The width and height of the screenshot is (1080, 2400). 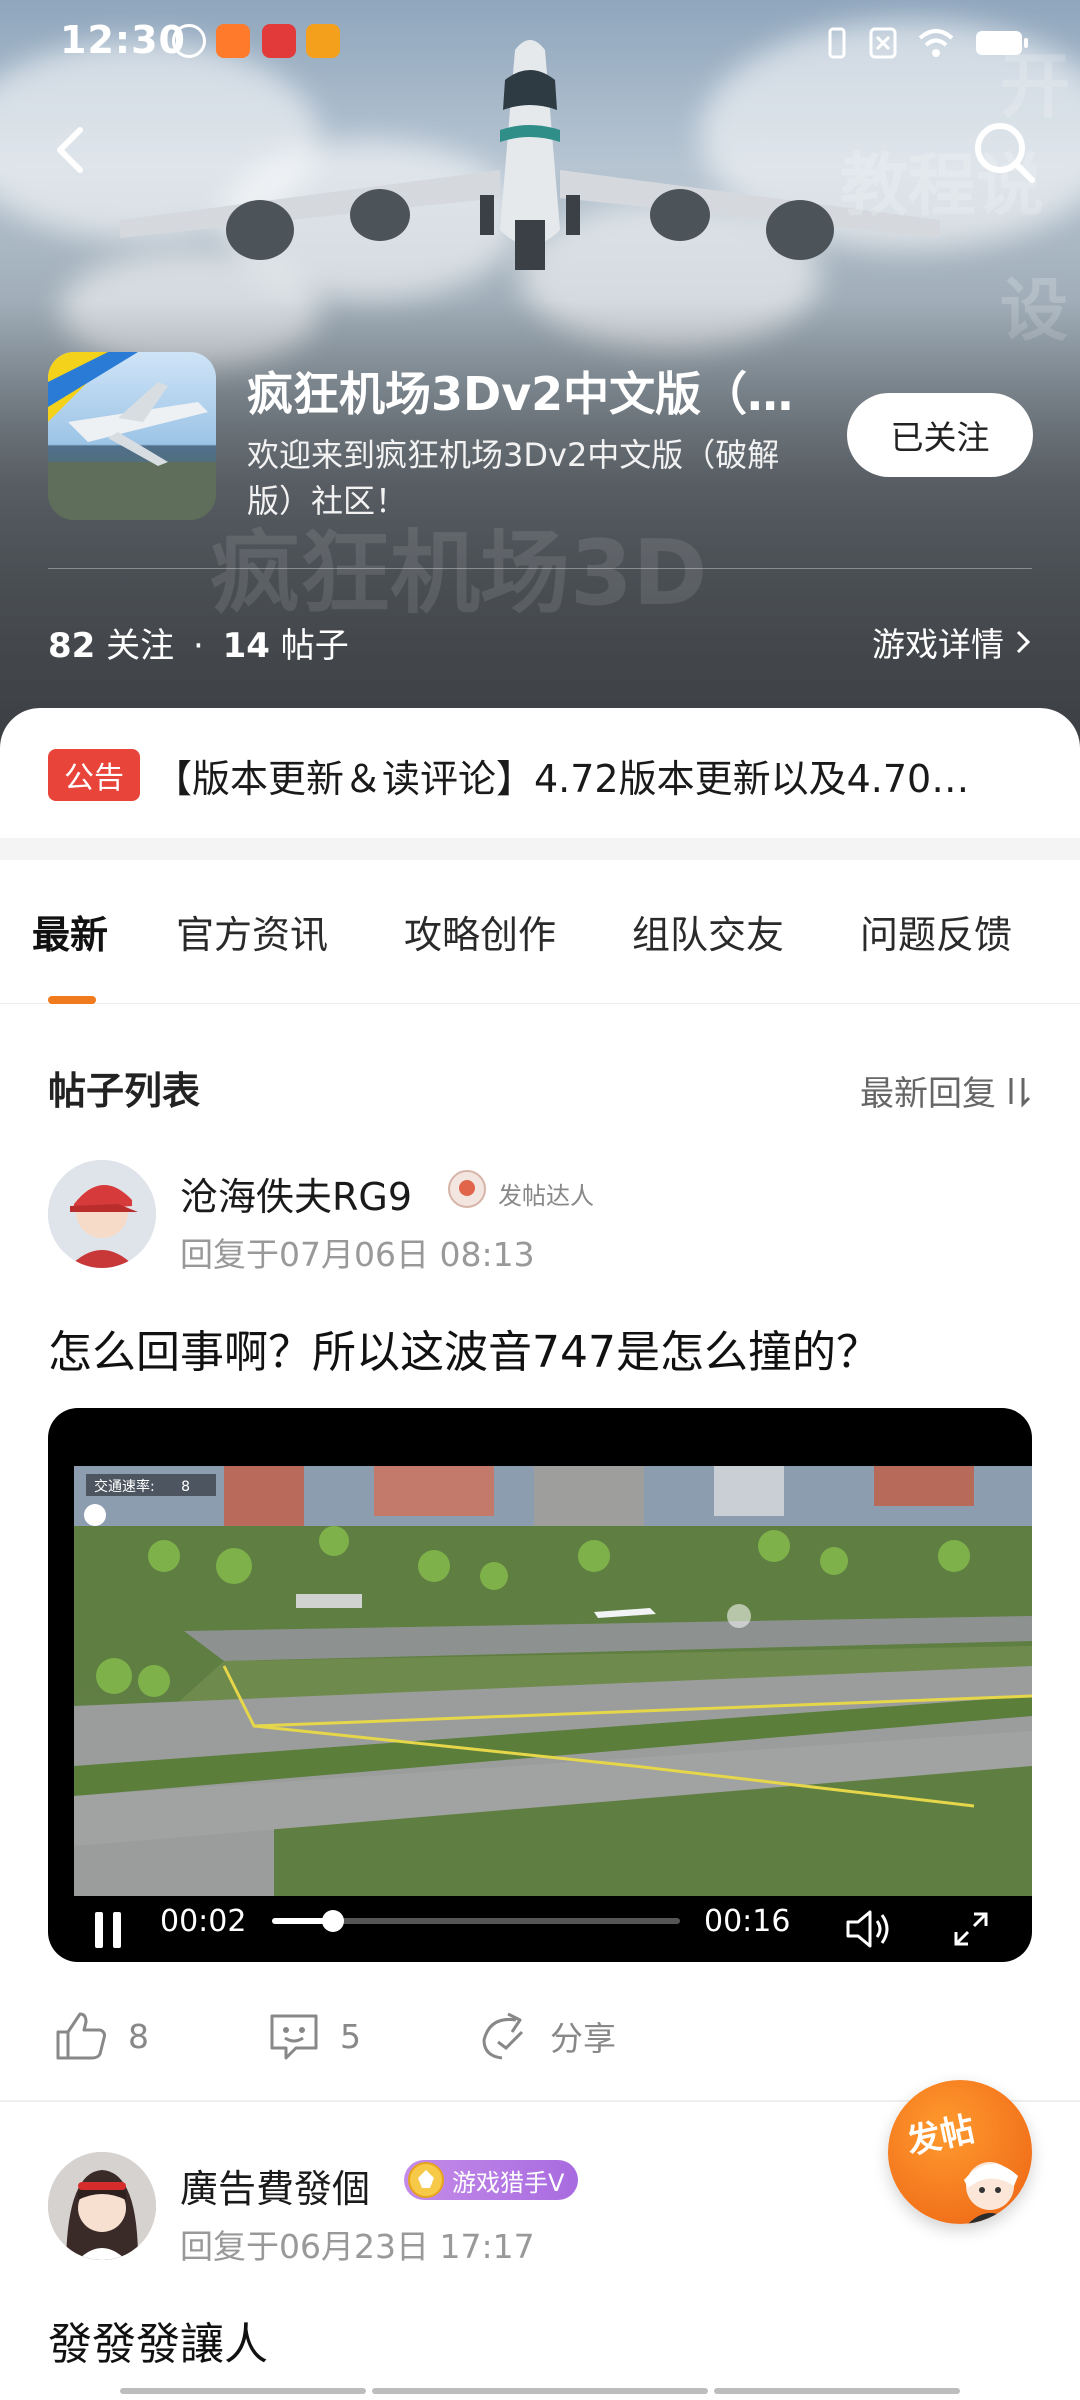 I want to click on mascot-icon, so click(x=991, y=2193).